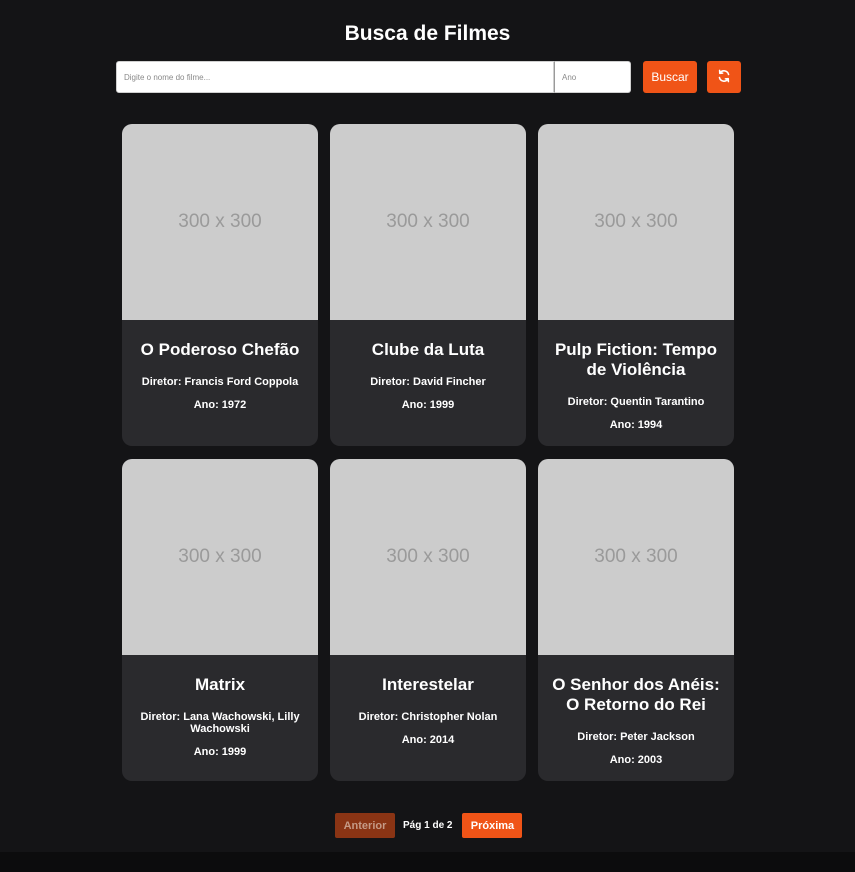  What do you see at coordinates (220, 349) in the screenshot?
I see `movie-title: O Poderoso Chefão` at bounding box center [220, 349].